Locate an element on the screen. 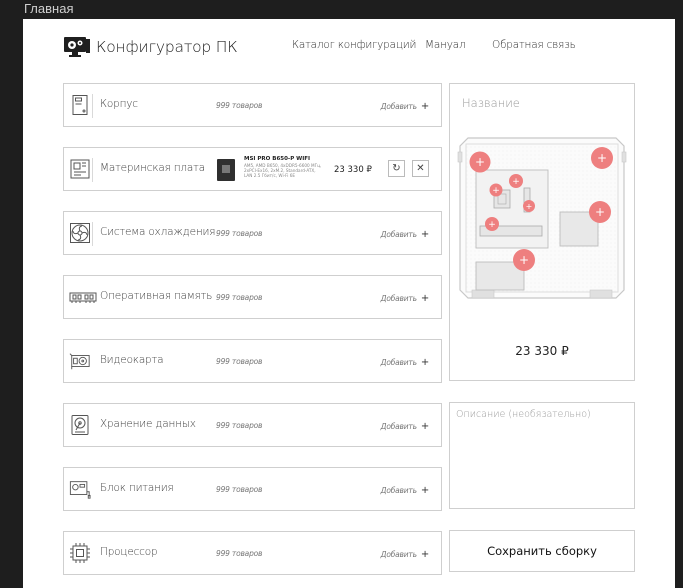  add-ram-button: Добавить + is located at coordinates (405, 298).